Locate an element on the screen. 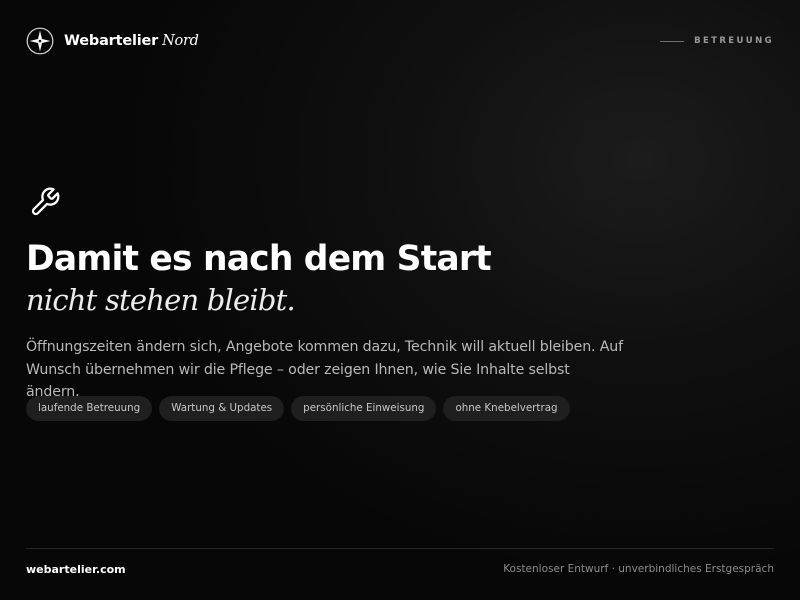  footer-domain-link: webartelier.com is located at coordinates (76, 569).